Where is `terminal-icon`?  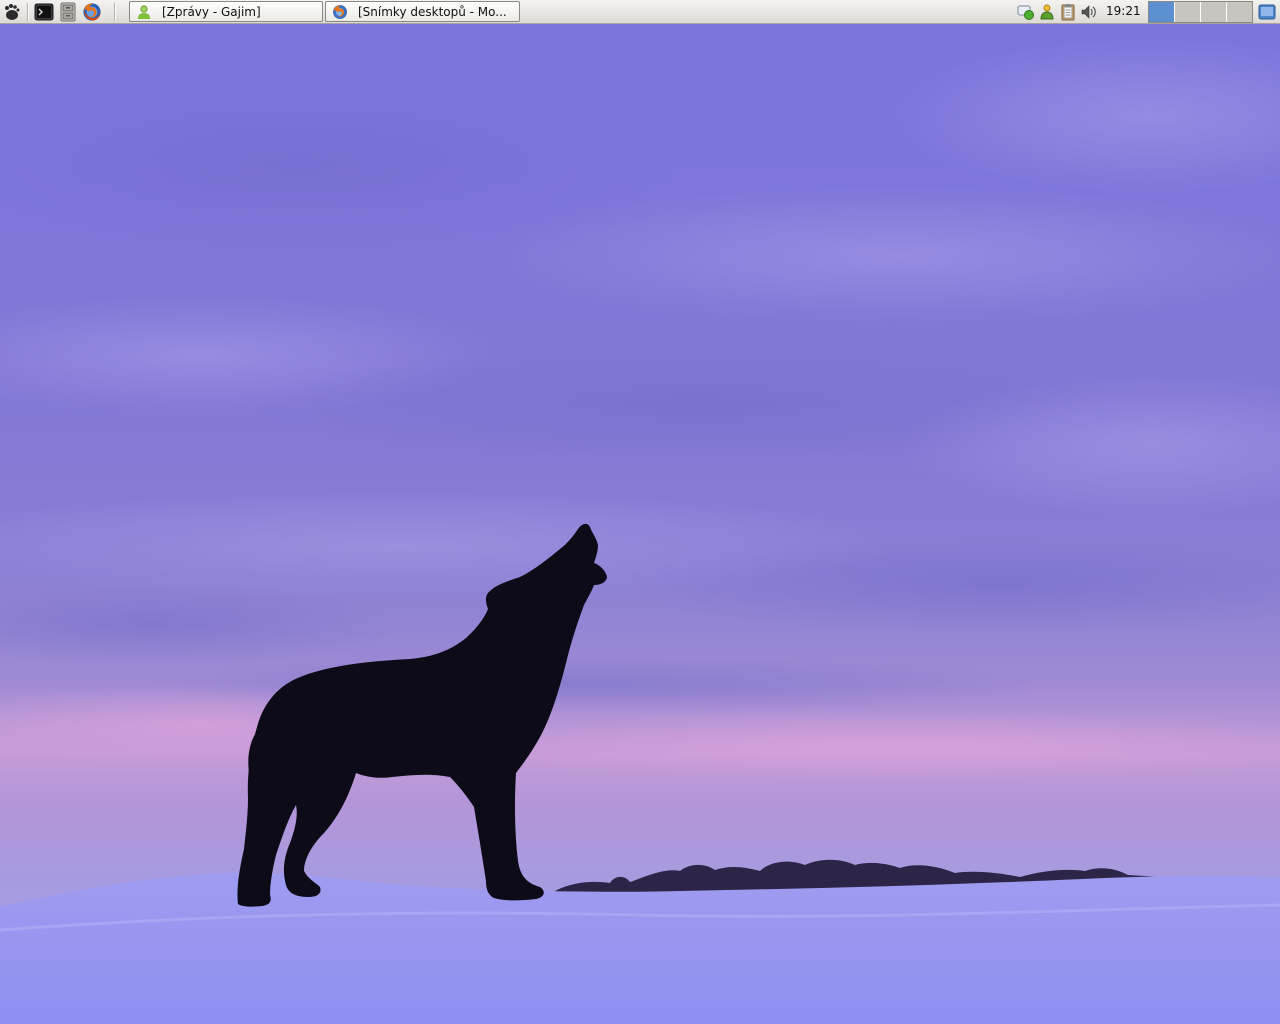
terminal-icon is located at coordinates (44, 12).